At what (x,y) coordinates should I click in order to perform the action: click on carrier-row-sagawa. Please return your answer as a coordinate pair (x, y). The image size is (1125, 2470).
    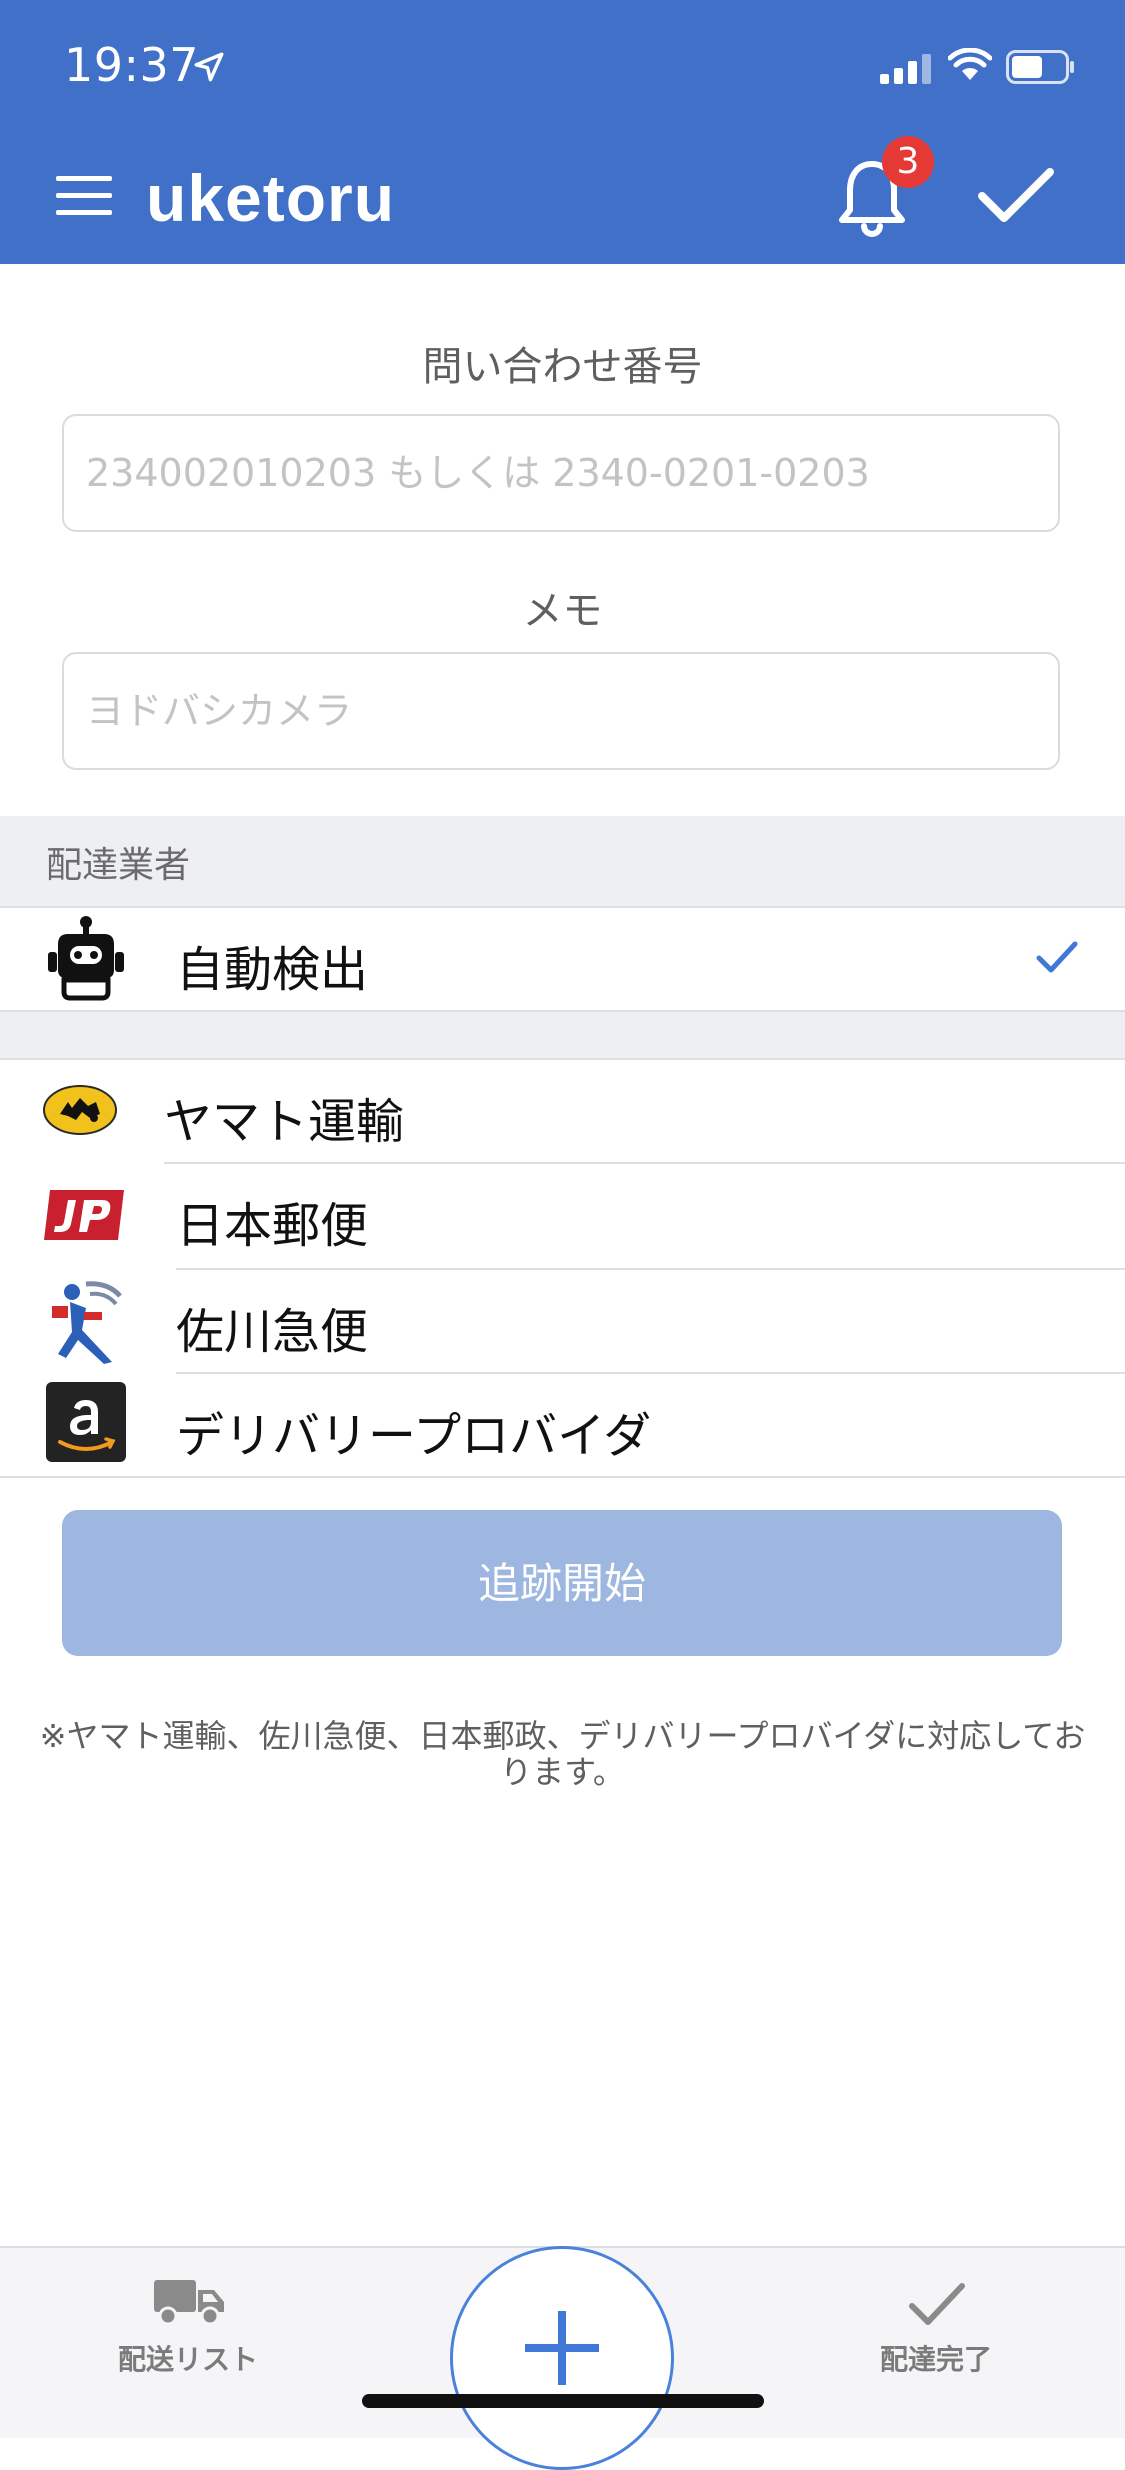
    Looking at the image, I should click on (562, 1322).